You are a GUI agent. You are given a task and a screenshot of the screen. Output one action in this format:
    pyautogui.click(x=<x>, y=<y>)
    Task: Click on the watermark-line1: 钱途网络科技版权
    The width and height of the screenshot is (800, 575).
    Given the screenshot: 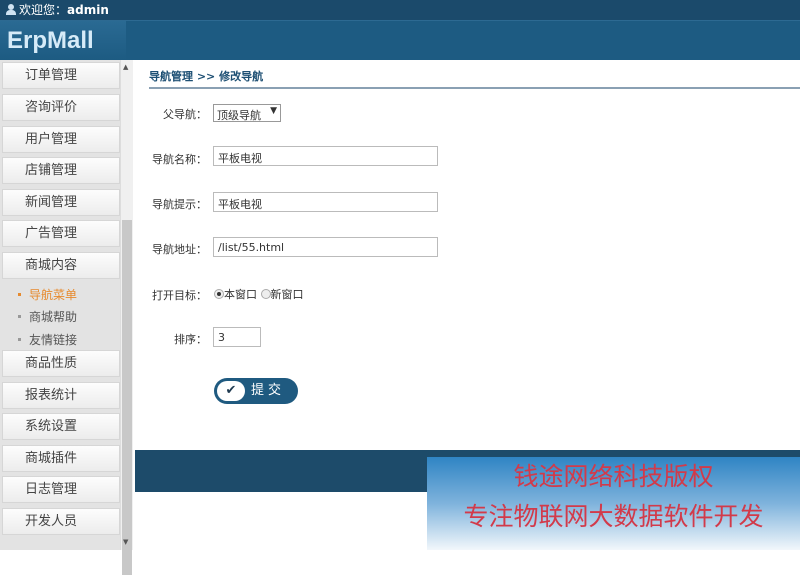 What is the action you would take?
    pyautogui.click(x=613, y=476)
    